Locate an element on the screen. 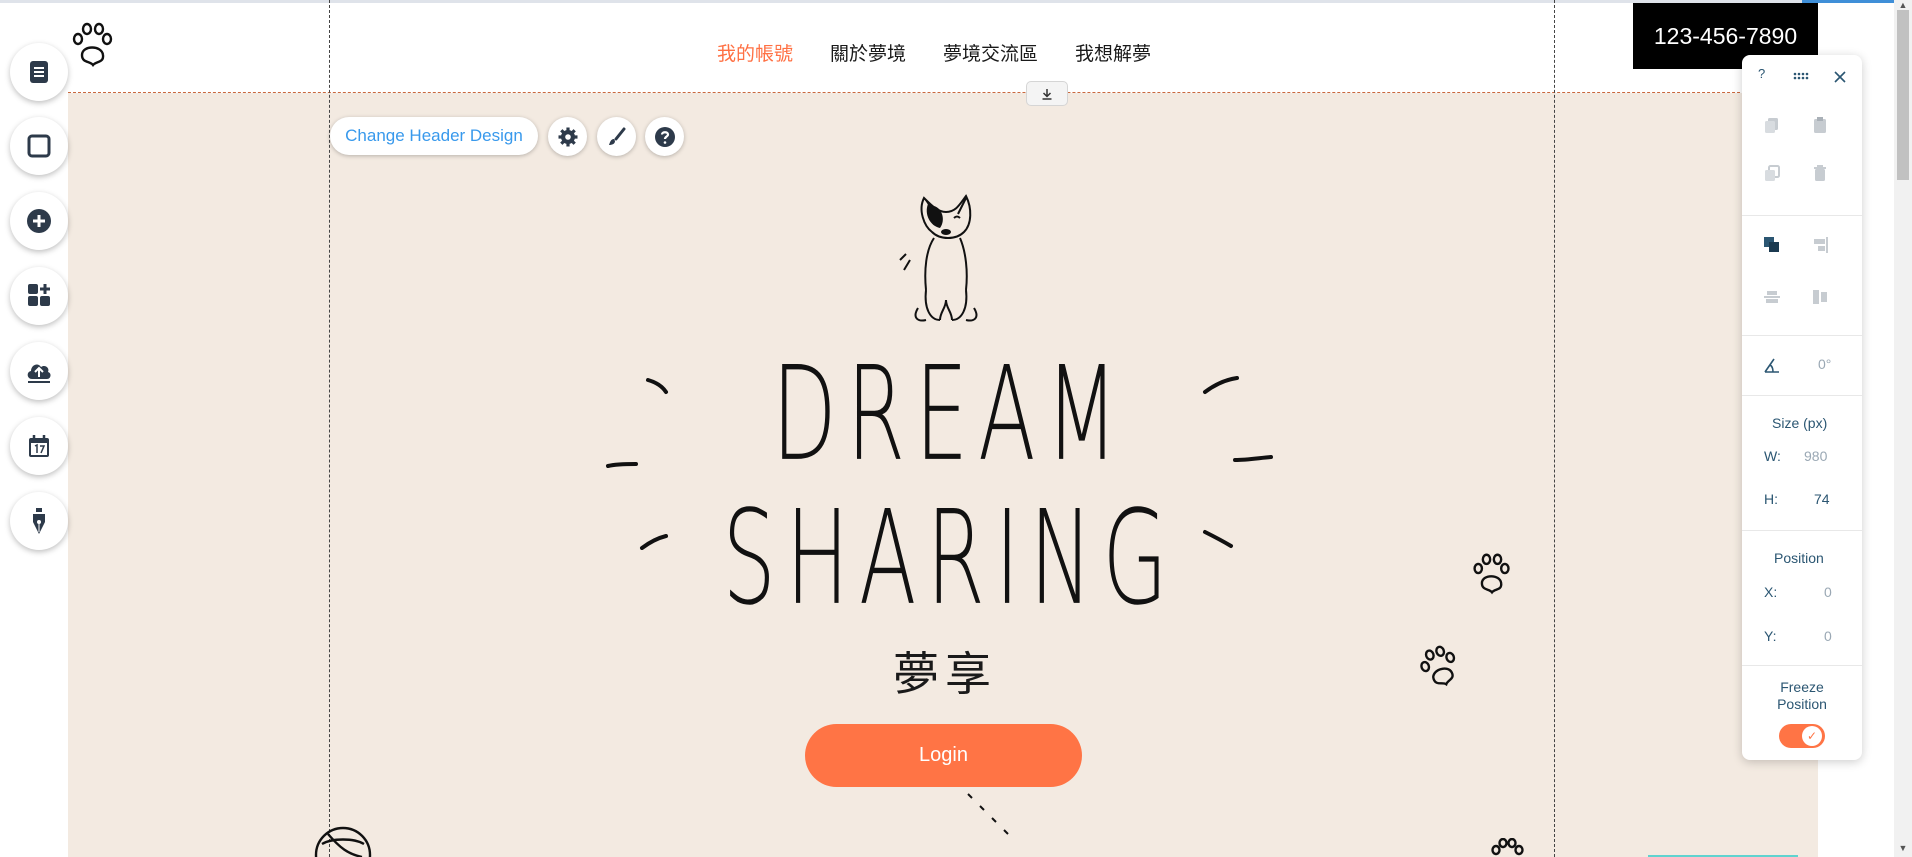 Image resolution: width=1912 pixels, height=857 pixels. login-button: Login is located at coordinates (943, 755).